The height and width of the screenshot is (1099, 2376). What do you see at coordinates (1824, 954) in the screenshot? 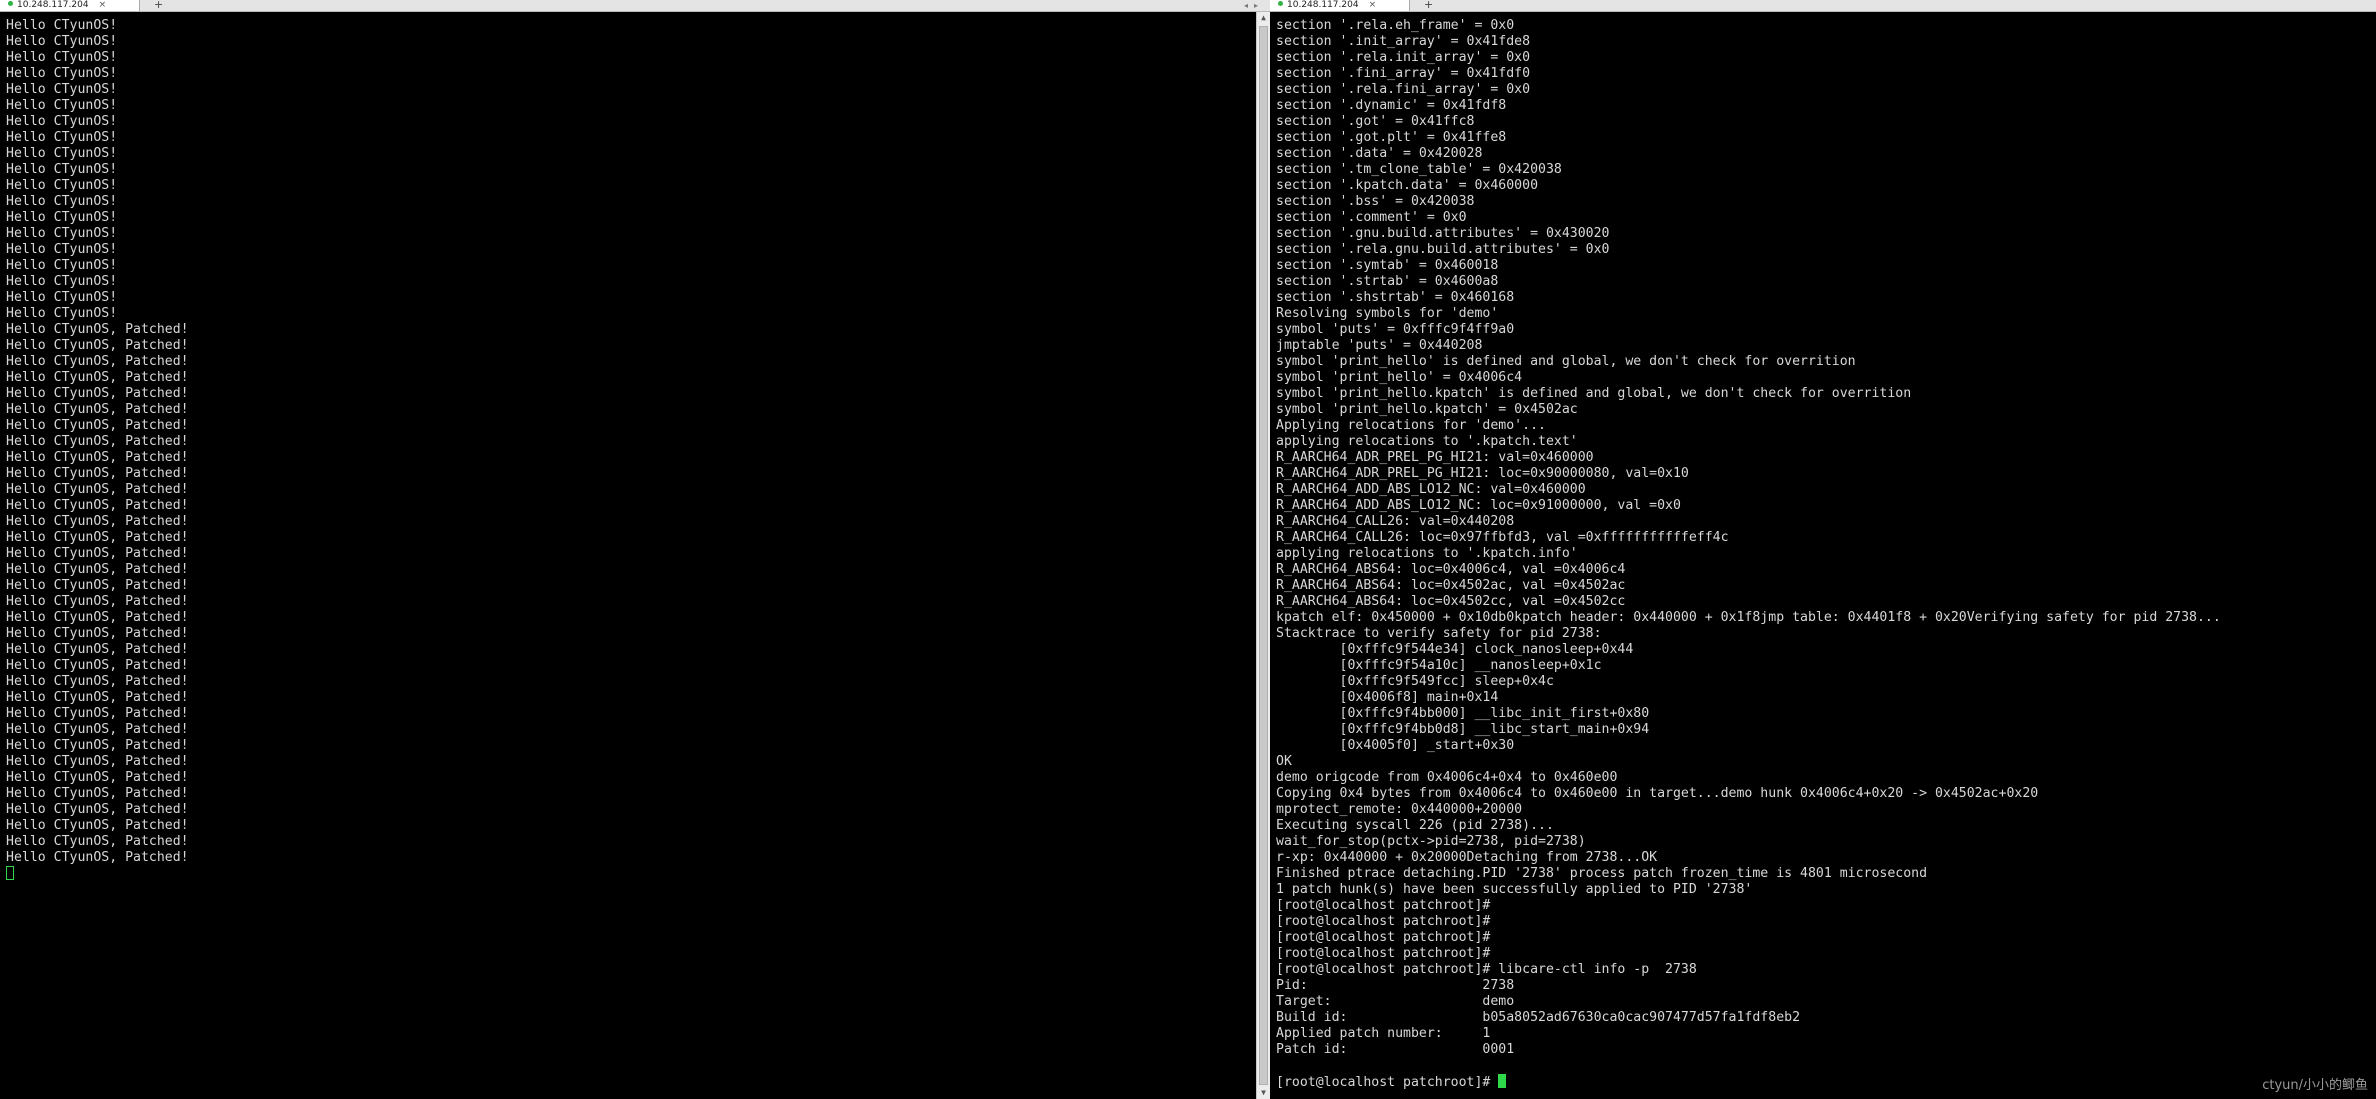
I see `terminal-line: [root@localhost patchroot]#` at bounding box center [1824, 954].